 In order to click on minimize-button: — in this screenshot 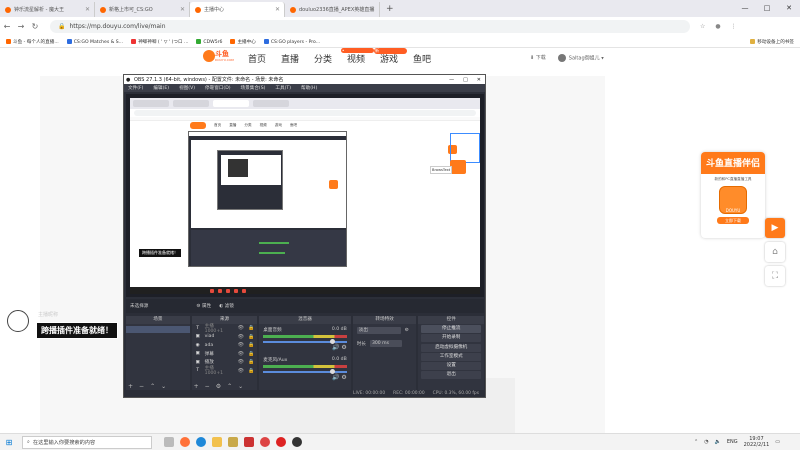, I will do `click(451, 80)`.